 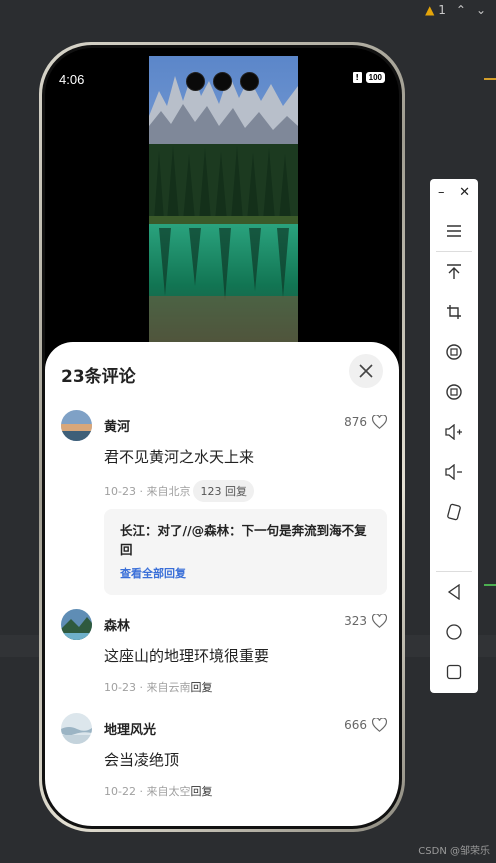 I want to click on rotate-right-icon, so click(x=454, y=392).